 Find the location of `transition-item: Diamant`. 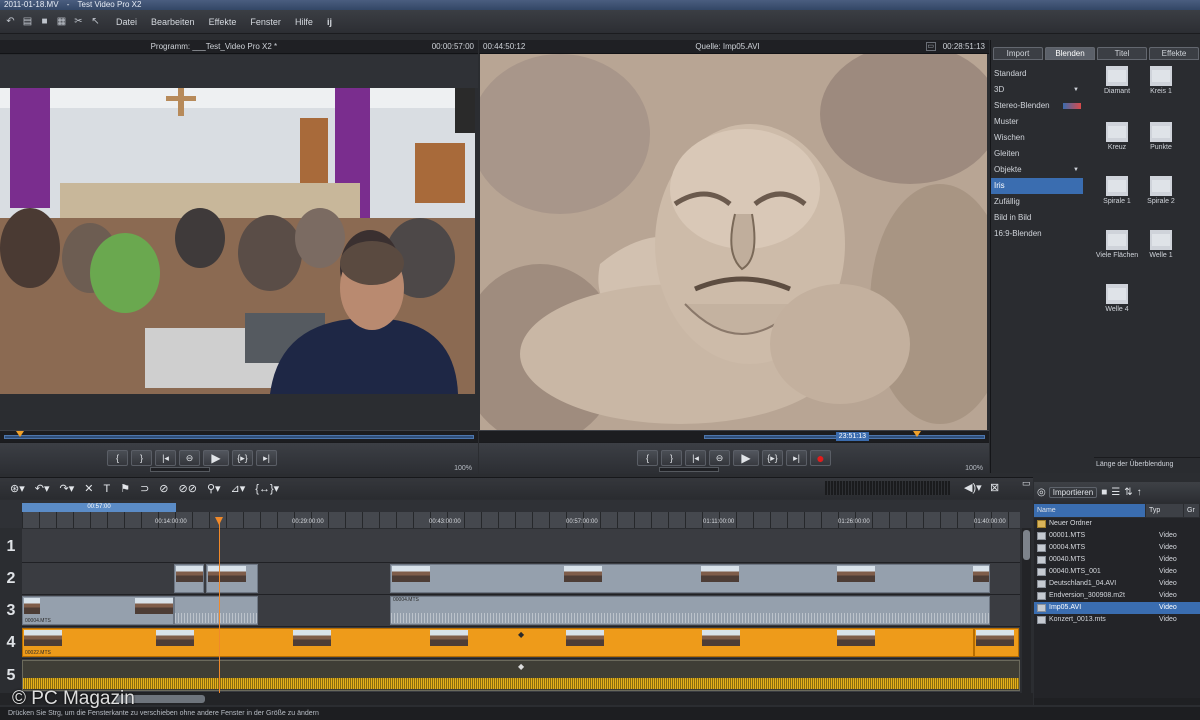

transition-item: Diamant is located at coordinates (1117, 80).